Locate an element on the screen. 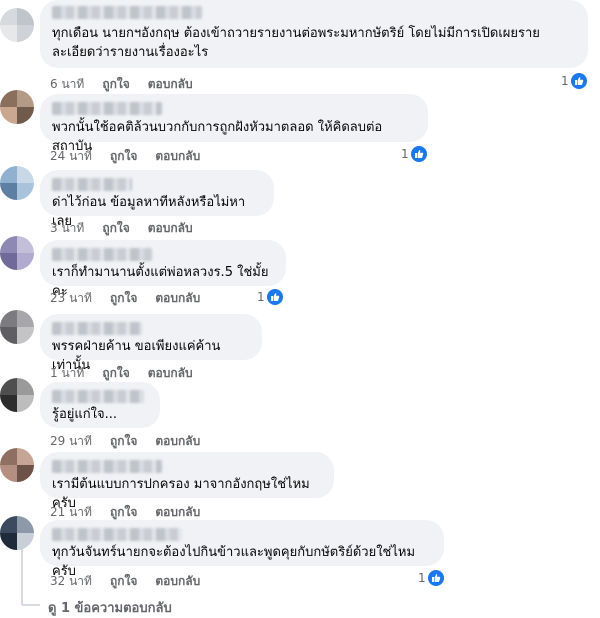 This screenshot has width=600, height=618. comment-bubble: ด่าไว้ก่อน ข้อมูลหาทีหลังหรือไม่หาเลย is located at coordinates (157, 199).